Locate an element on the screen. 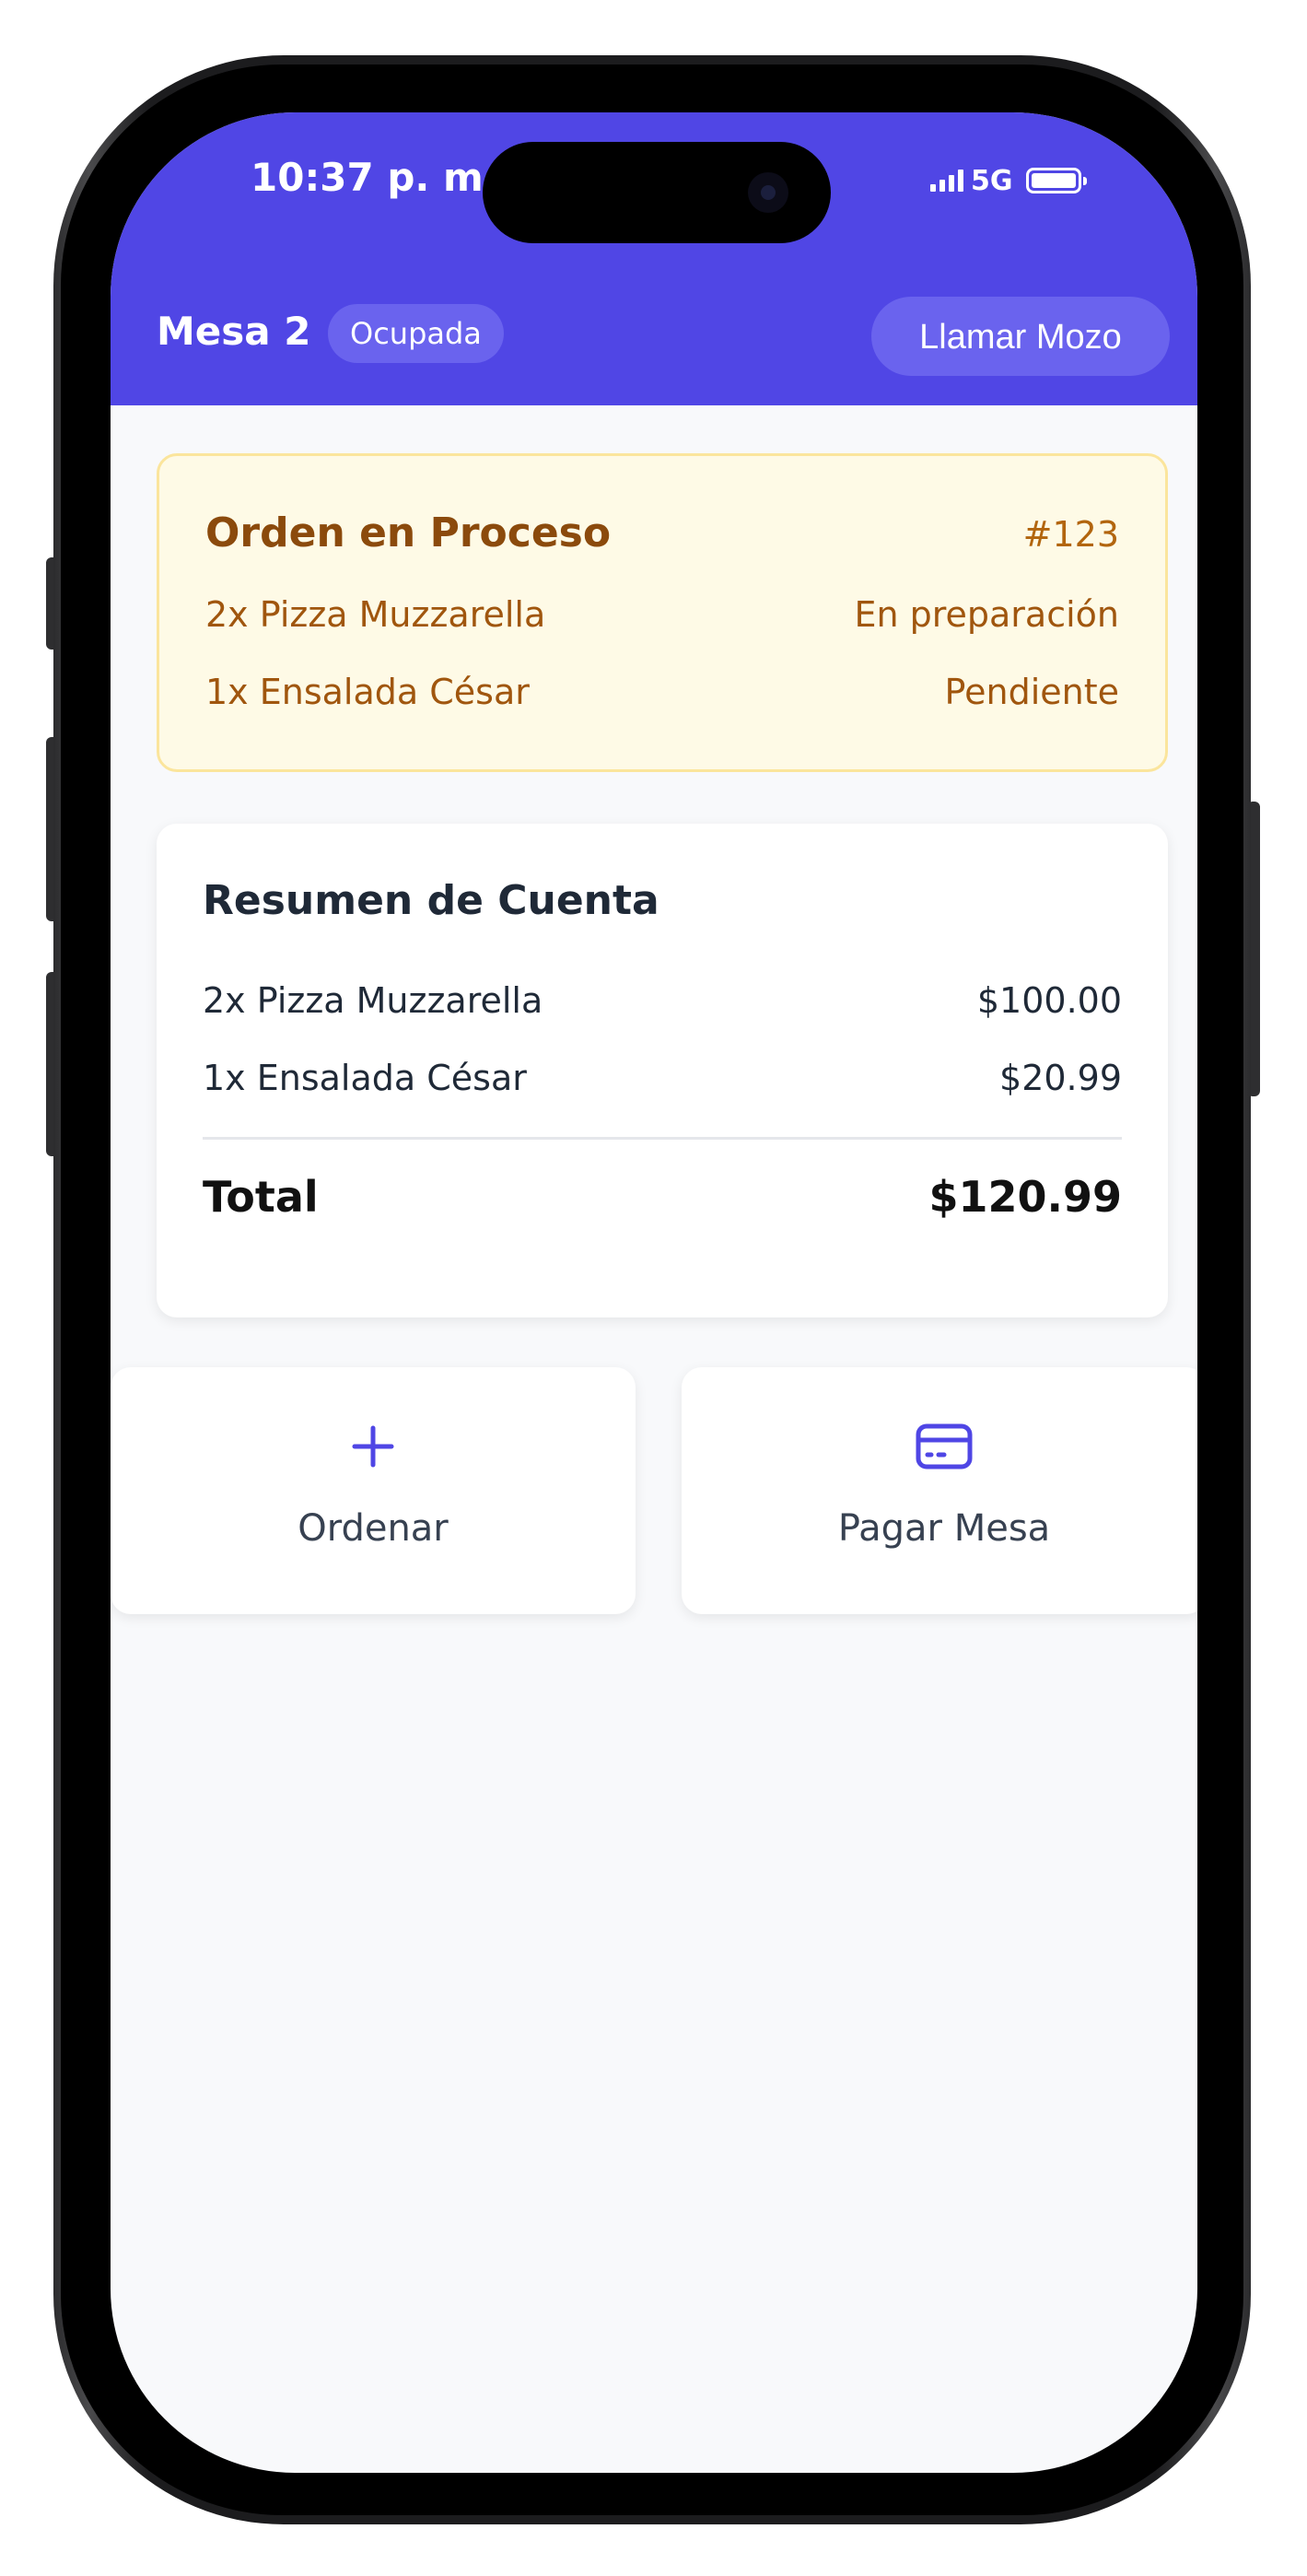 The width and height of the screenshot is (1307, 2576). order-label: Ordenar is located at coordinates (374, 1528).